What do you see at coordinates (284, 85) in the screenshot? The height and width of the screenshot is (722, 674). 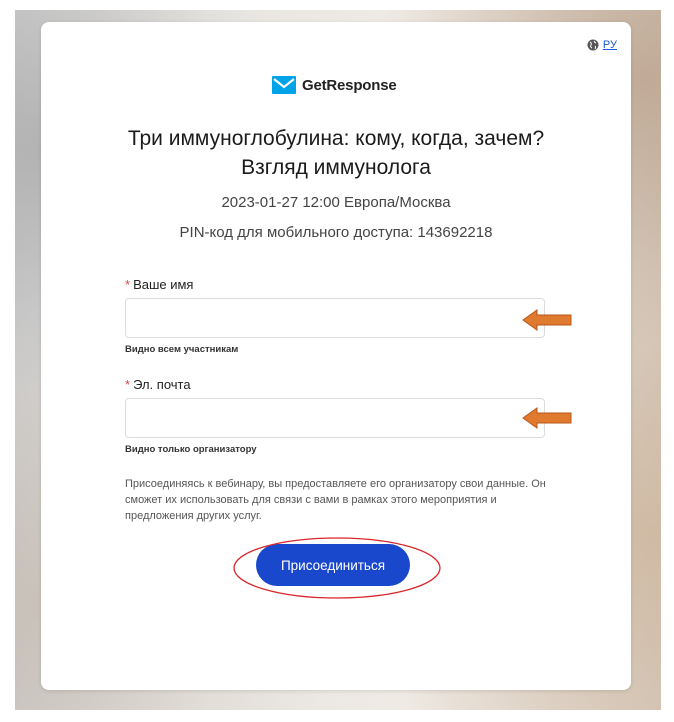 I see `envelope-logo-icon` at bounding box center [284, 85].